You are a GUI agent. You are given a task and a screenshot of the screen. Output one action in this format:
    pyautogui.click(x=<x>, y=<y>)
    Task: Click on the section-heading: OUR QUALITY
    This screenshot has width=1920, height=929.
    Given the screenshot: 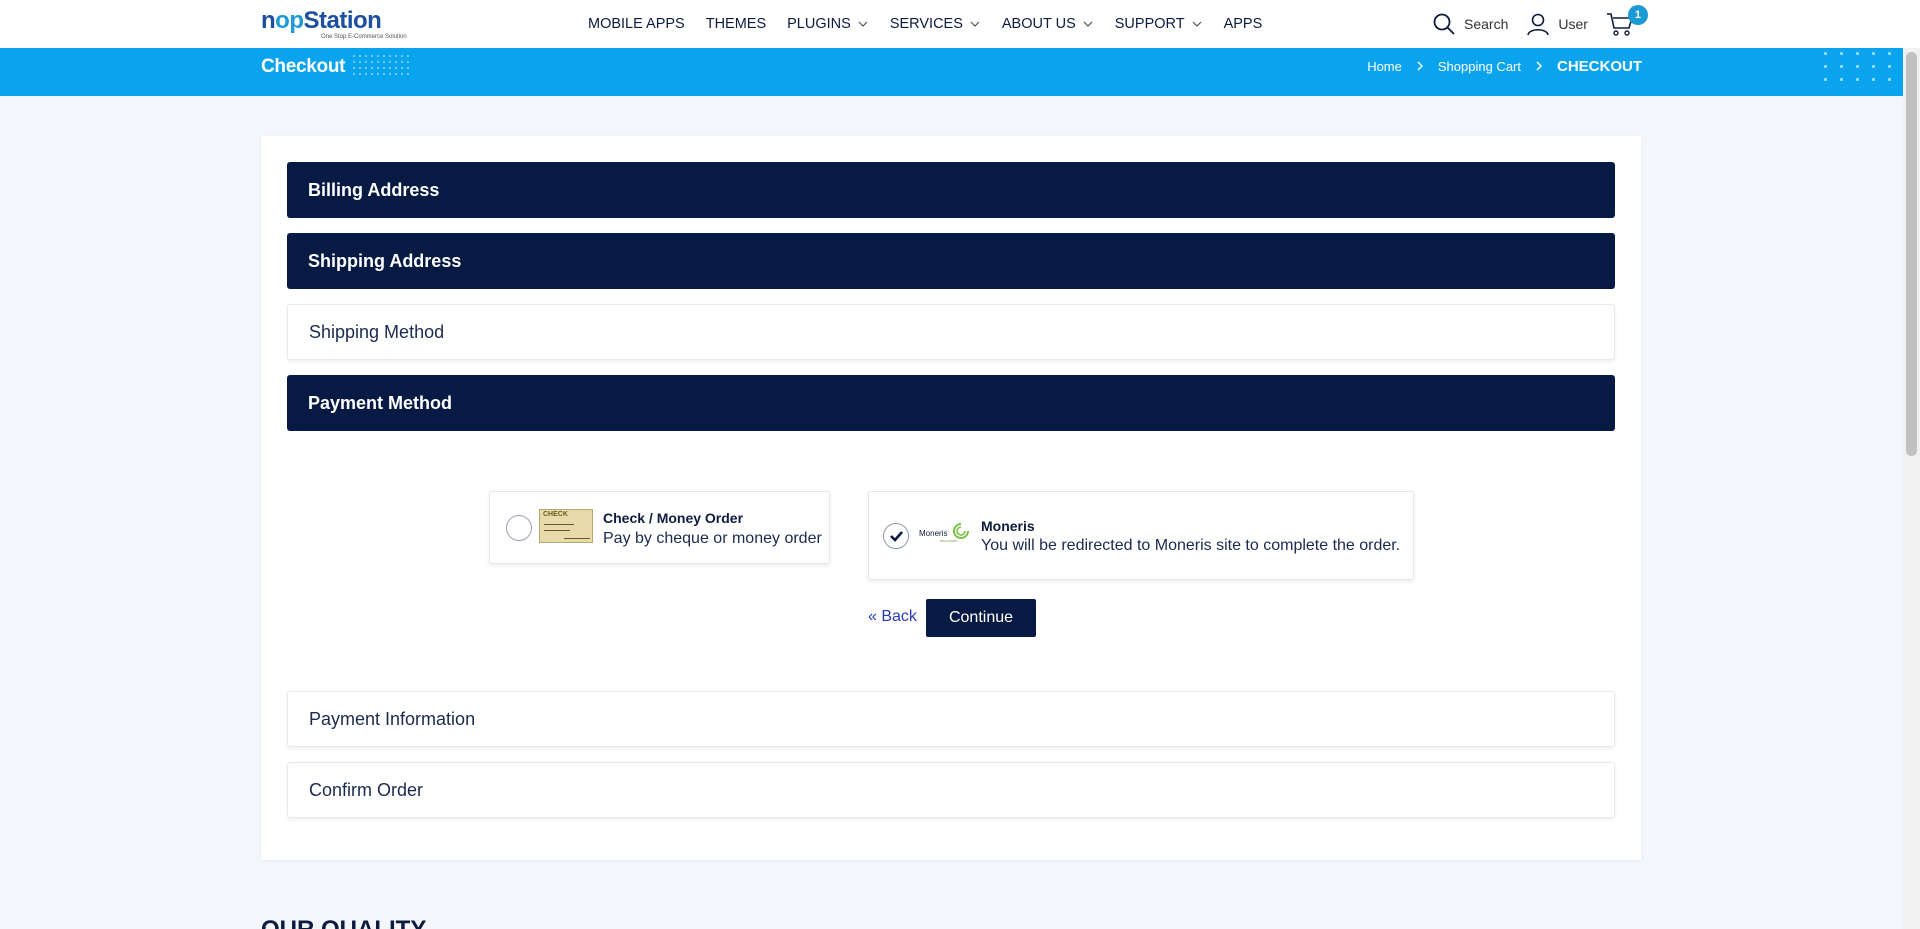 What is the action you would take?
    pyautogui.click(x=343, y=922)
    